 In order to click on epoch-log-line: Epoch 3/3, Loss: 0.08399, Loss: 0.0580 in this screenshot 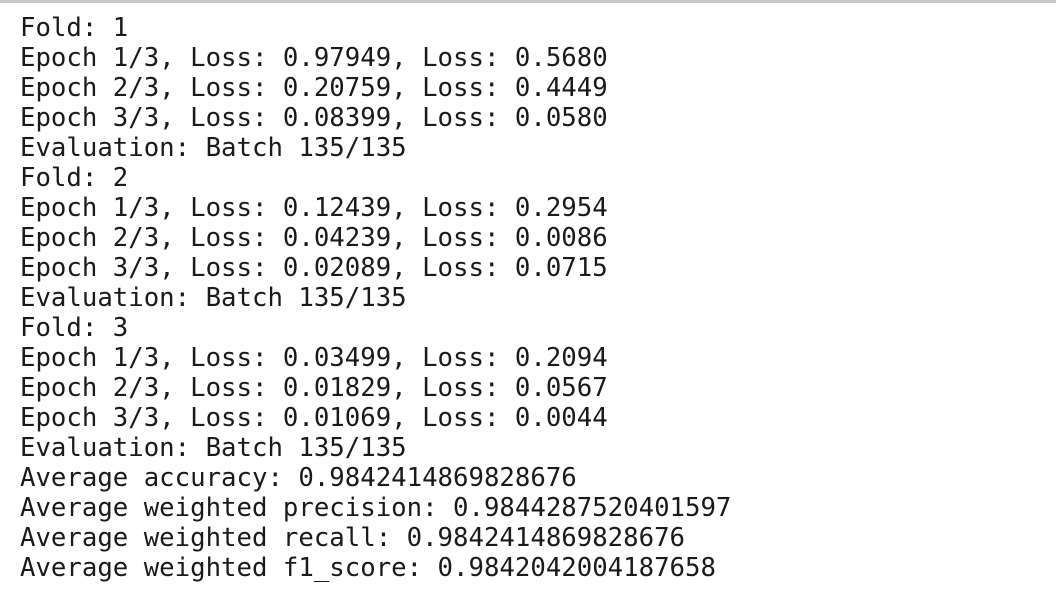, I will do `click(314, 118)`.